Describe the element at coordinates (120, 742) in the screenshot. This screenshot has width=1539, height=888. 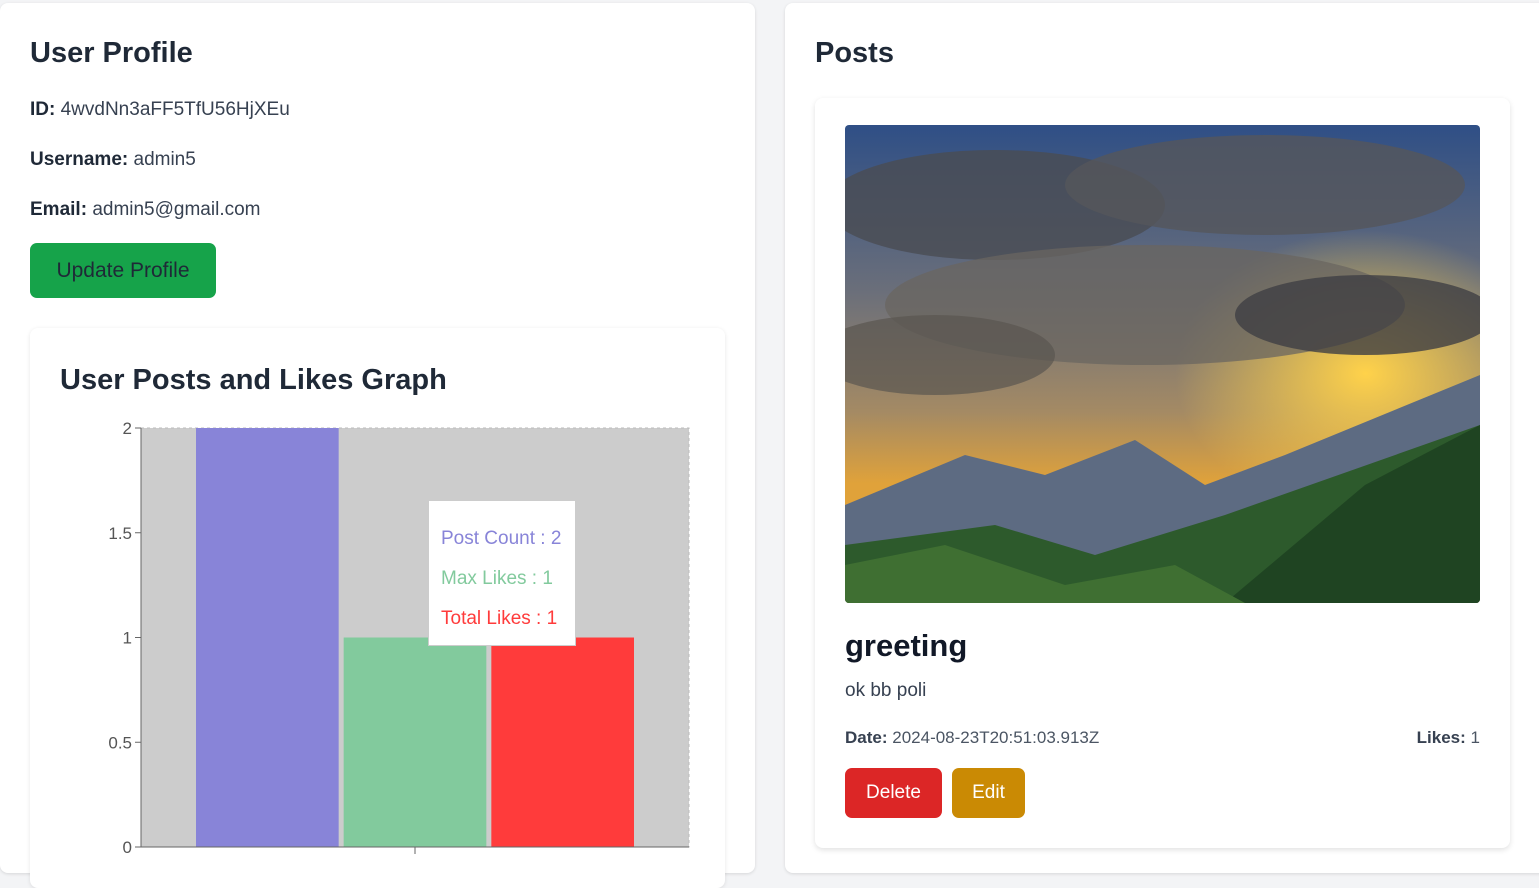
I see `y-tick-label: 0.5` at that location.